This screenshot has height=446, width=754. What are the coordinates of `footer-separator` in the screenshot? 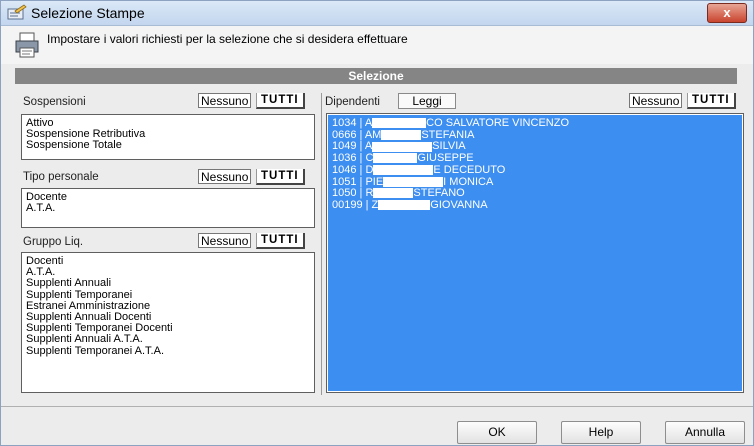 It's located at (377, 406).